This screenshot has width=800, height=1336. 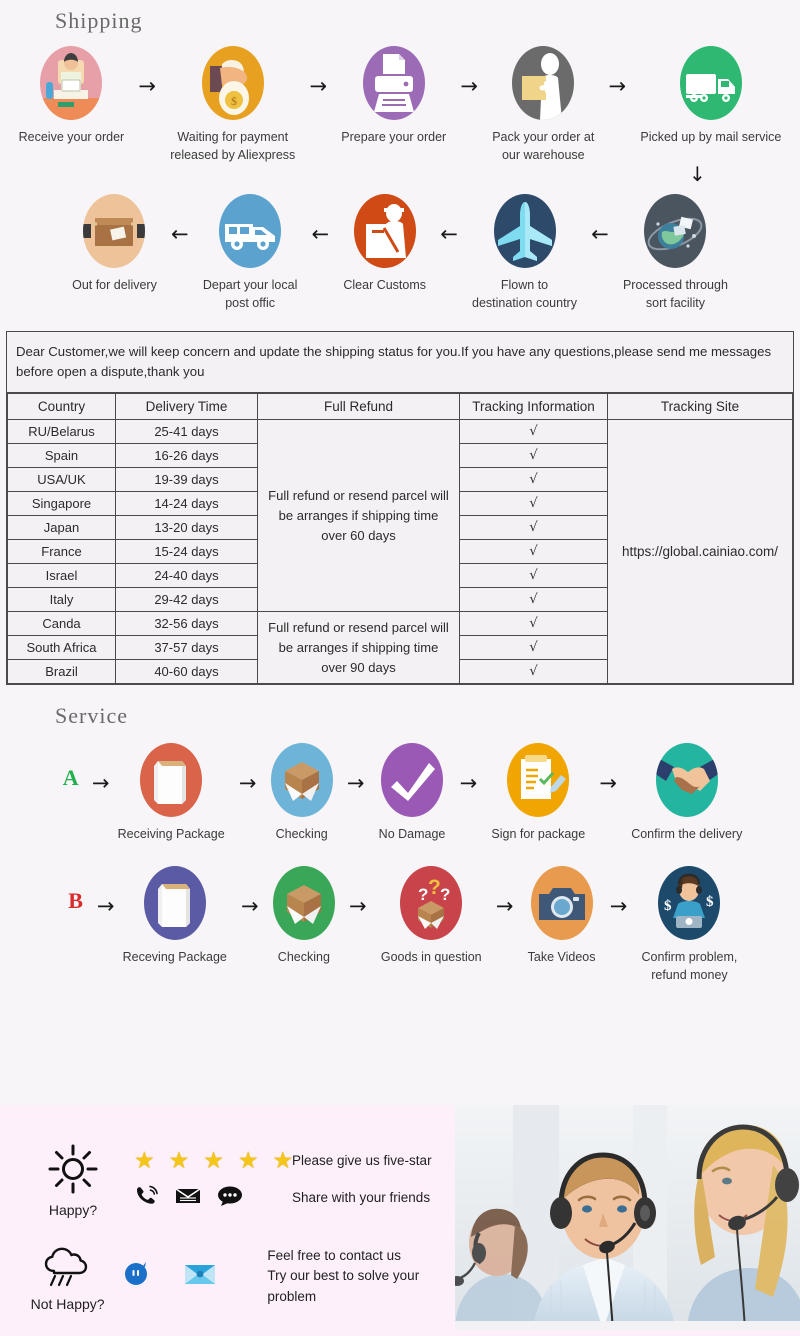 What do you see at coordinates (68, 1267) in the screenshot?
I see `rain-cloud-icon` at bounding box center [68, 1267].